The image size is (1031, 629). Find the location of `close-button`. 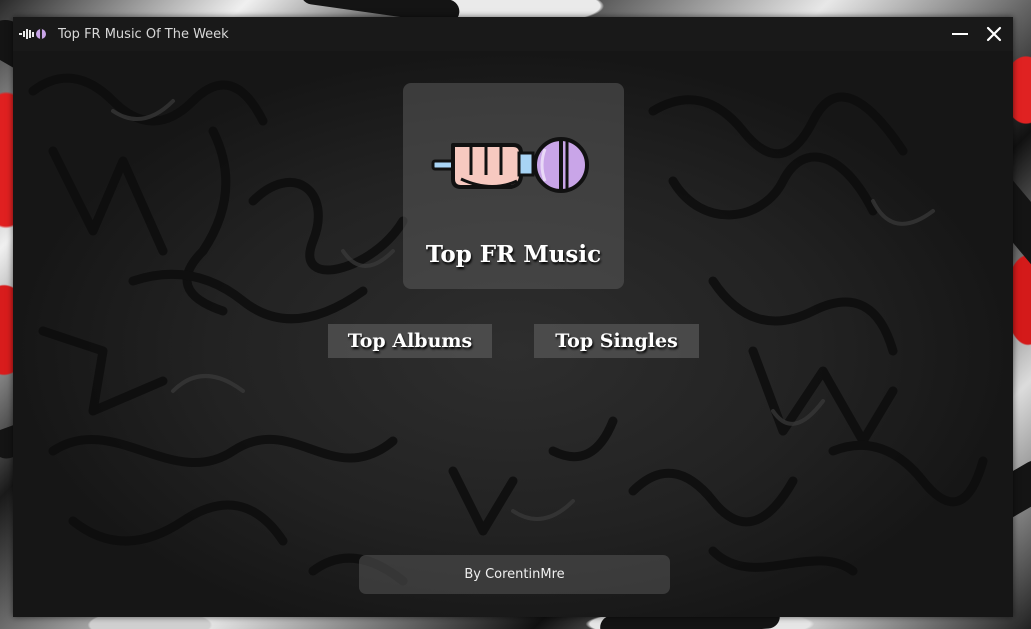

close-button is located at coordinates (994, 34).